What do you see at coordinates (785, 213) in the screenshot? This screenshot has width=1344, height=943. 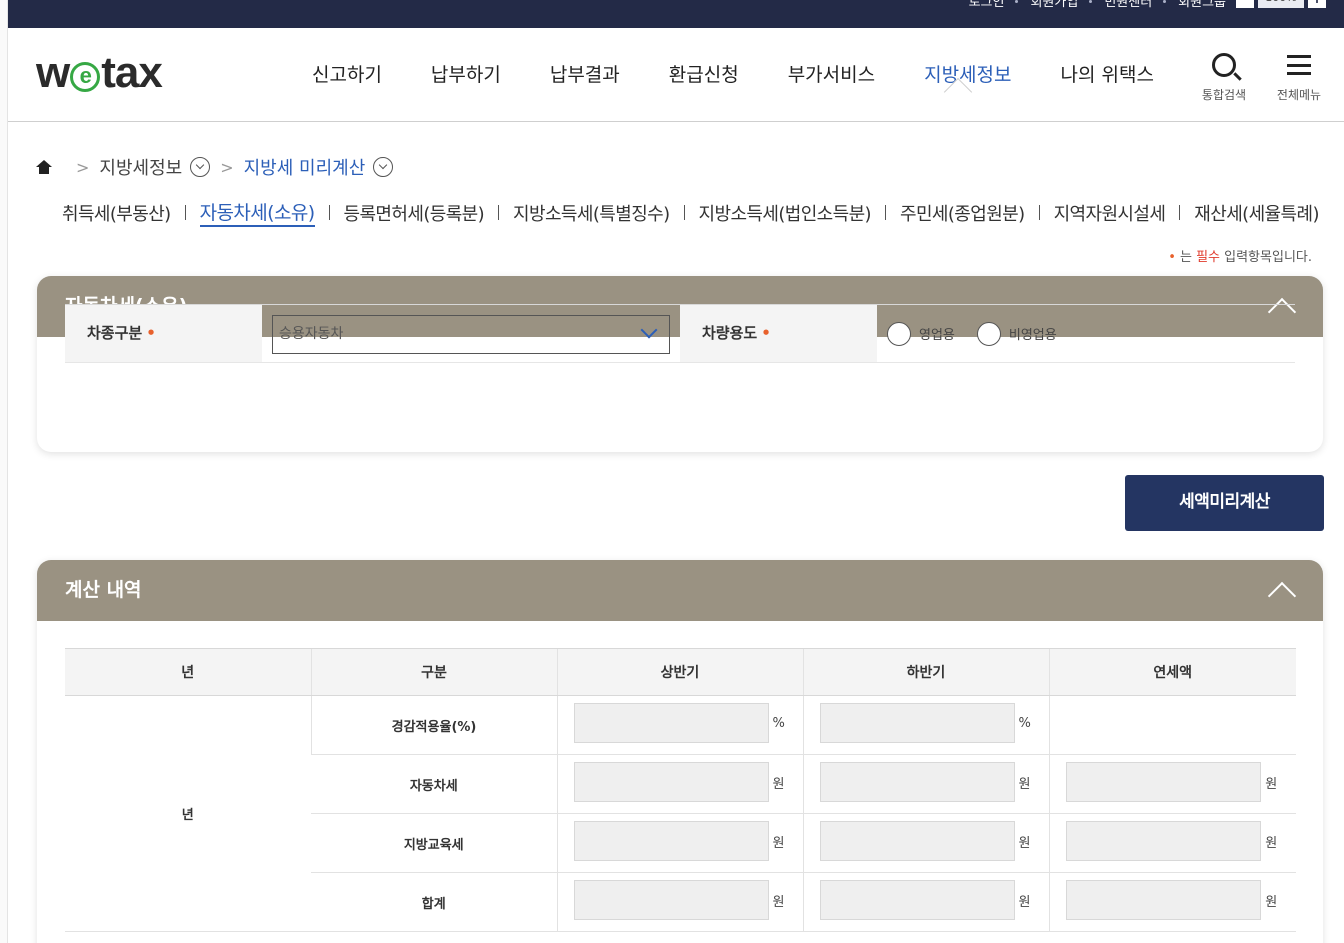 I see `tab-local-income-tax-corporate: 지방소득세(법인소득분)` at bounding box center [785, 213].